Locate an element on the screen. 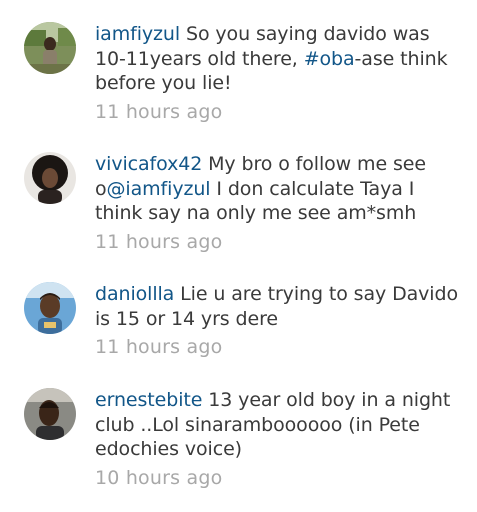 The image size is (477, 512). avatar-photo-portrait is located at coordinates (50, 308).